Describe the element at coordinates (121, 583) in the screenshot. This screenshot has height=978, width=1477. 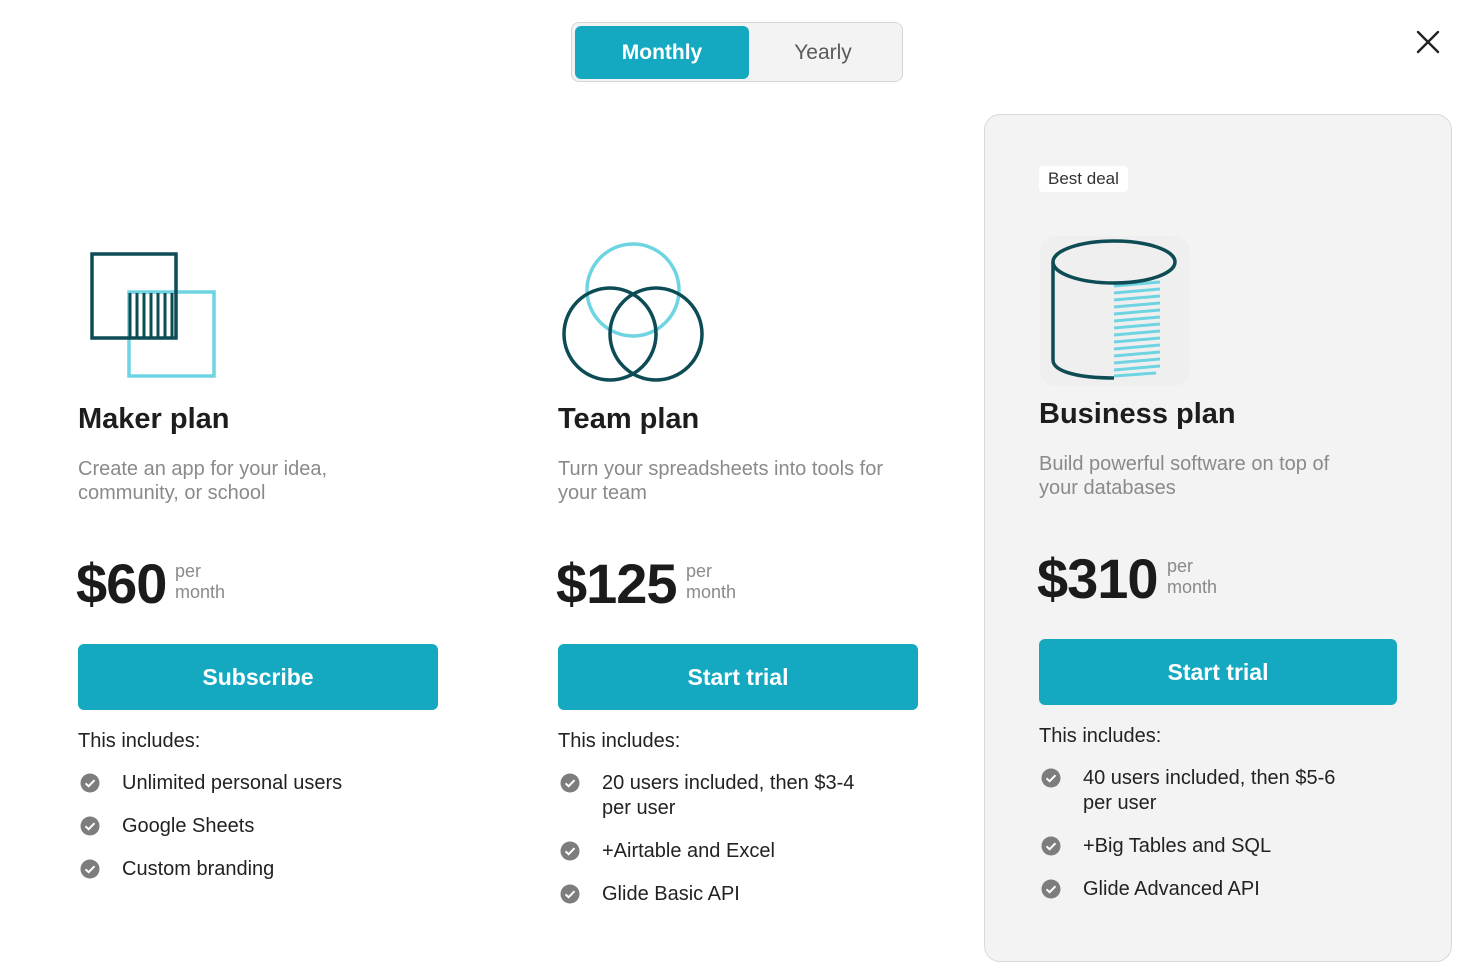
I see `plan-price: $60` at that location.